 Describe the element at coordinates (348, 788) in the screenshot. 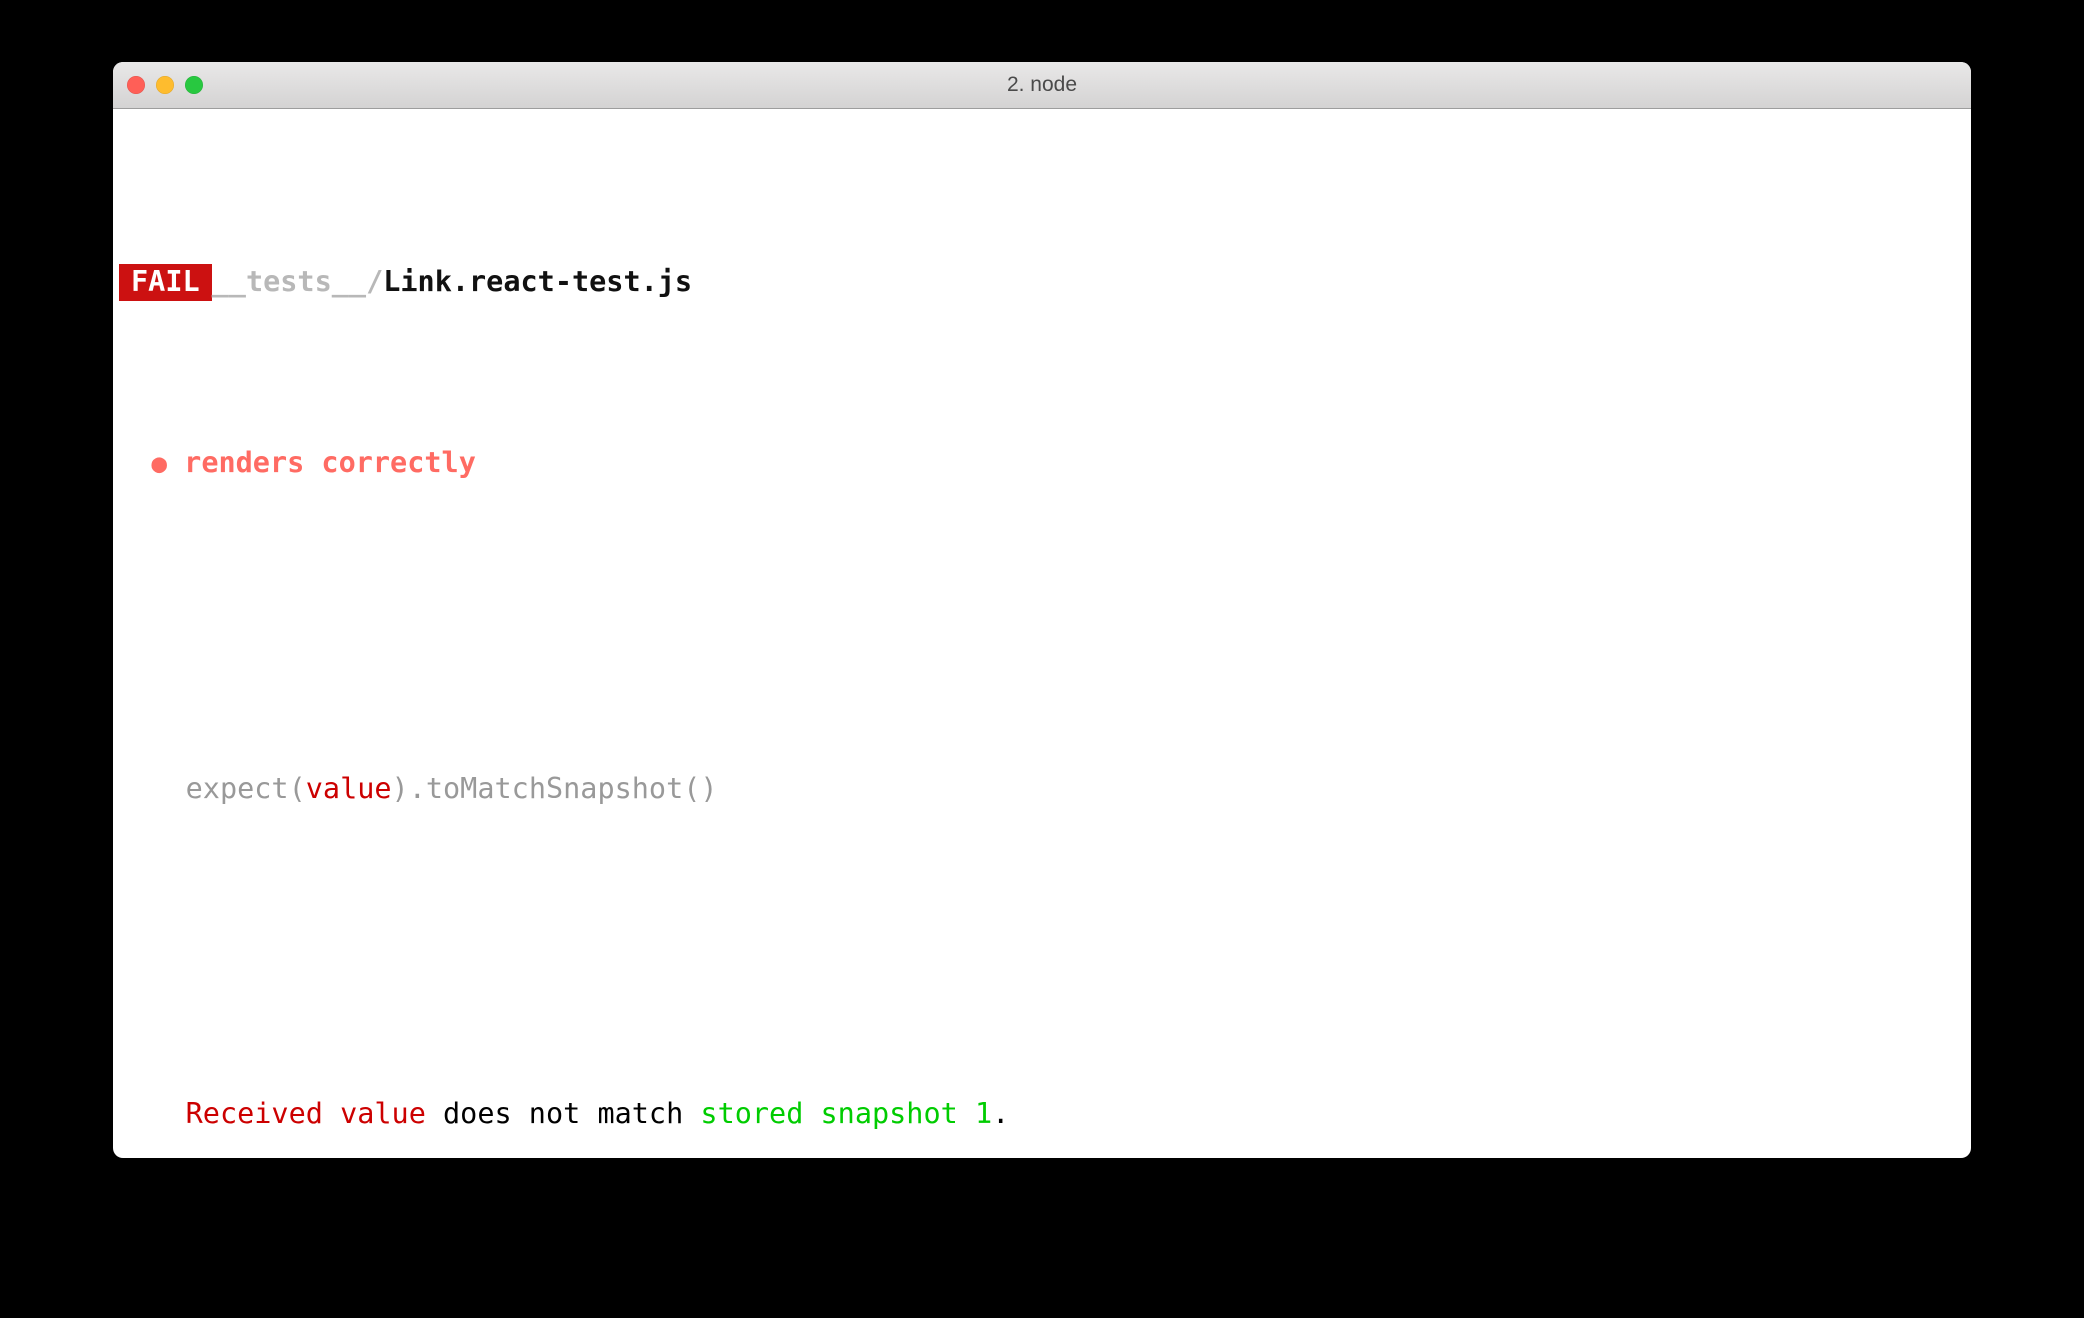

I see `matcher-arg: value` at that location.